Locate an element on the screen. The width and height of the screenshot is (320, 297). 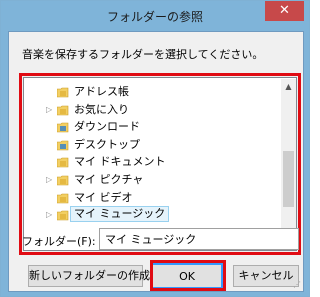
instruction-text: 音楽を保存するフォルダーを選択してください。 is located at coordinates (143, 54).